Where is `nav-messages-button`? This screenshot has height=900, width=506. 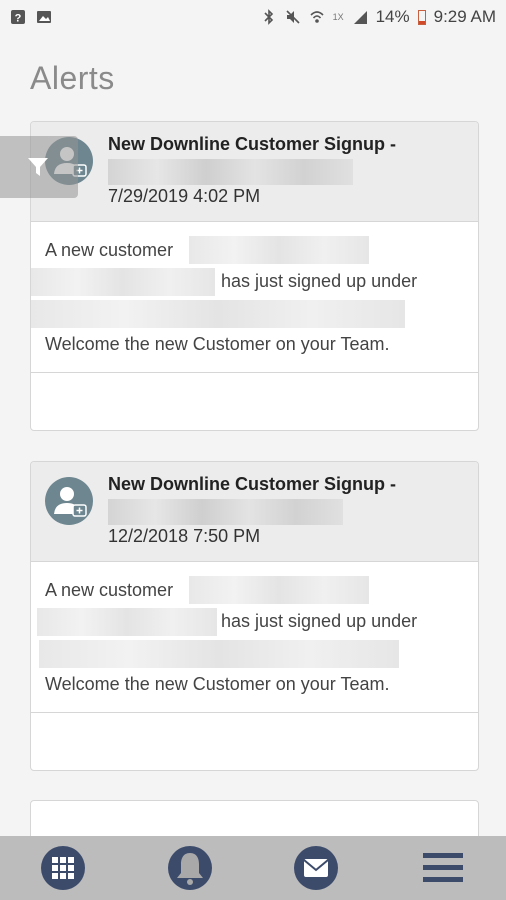
nav-messages-button is located at coordinates (316, 868).